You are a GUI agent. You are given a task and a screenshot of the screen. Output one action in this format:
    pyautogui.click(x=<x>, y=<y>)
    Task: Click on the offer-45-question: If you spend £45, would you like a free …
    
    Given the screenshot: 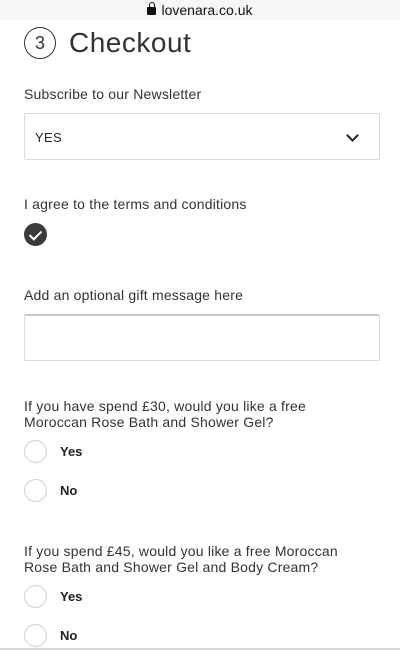 What is the action you would take?
    pyautogui.click(x=181, y=559)
    